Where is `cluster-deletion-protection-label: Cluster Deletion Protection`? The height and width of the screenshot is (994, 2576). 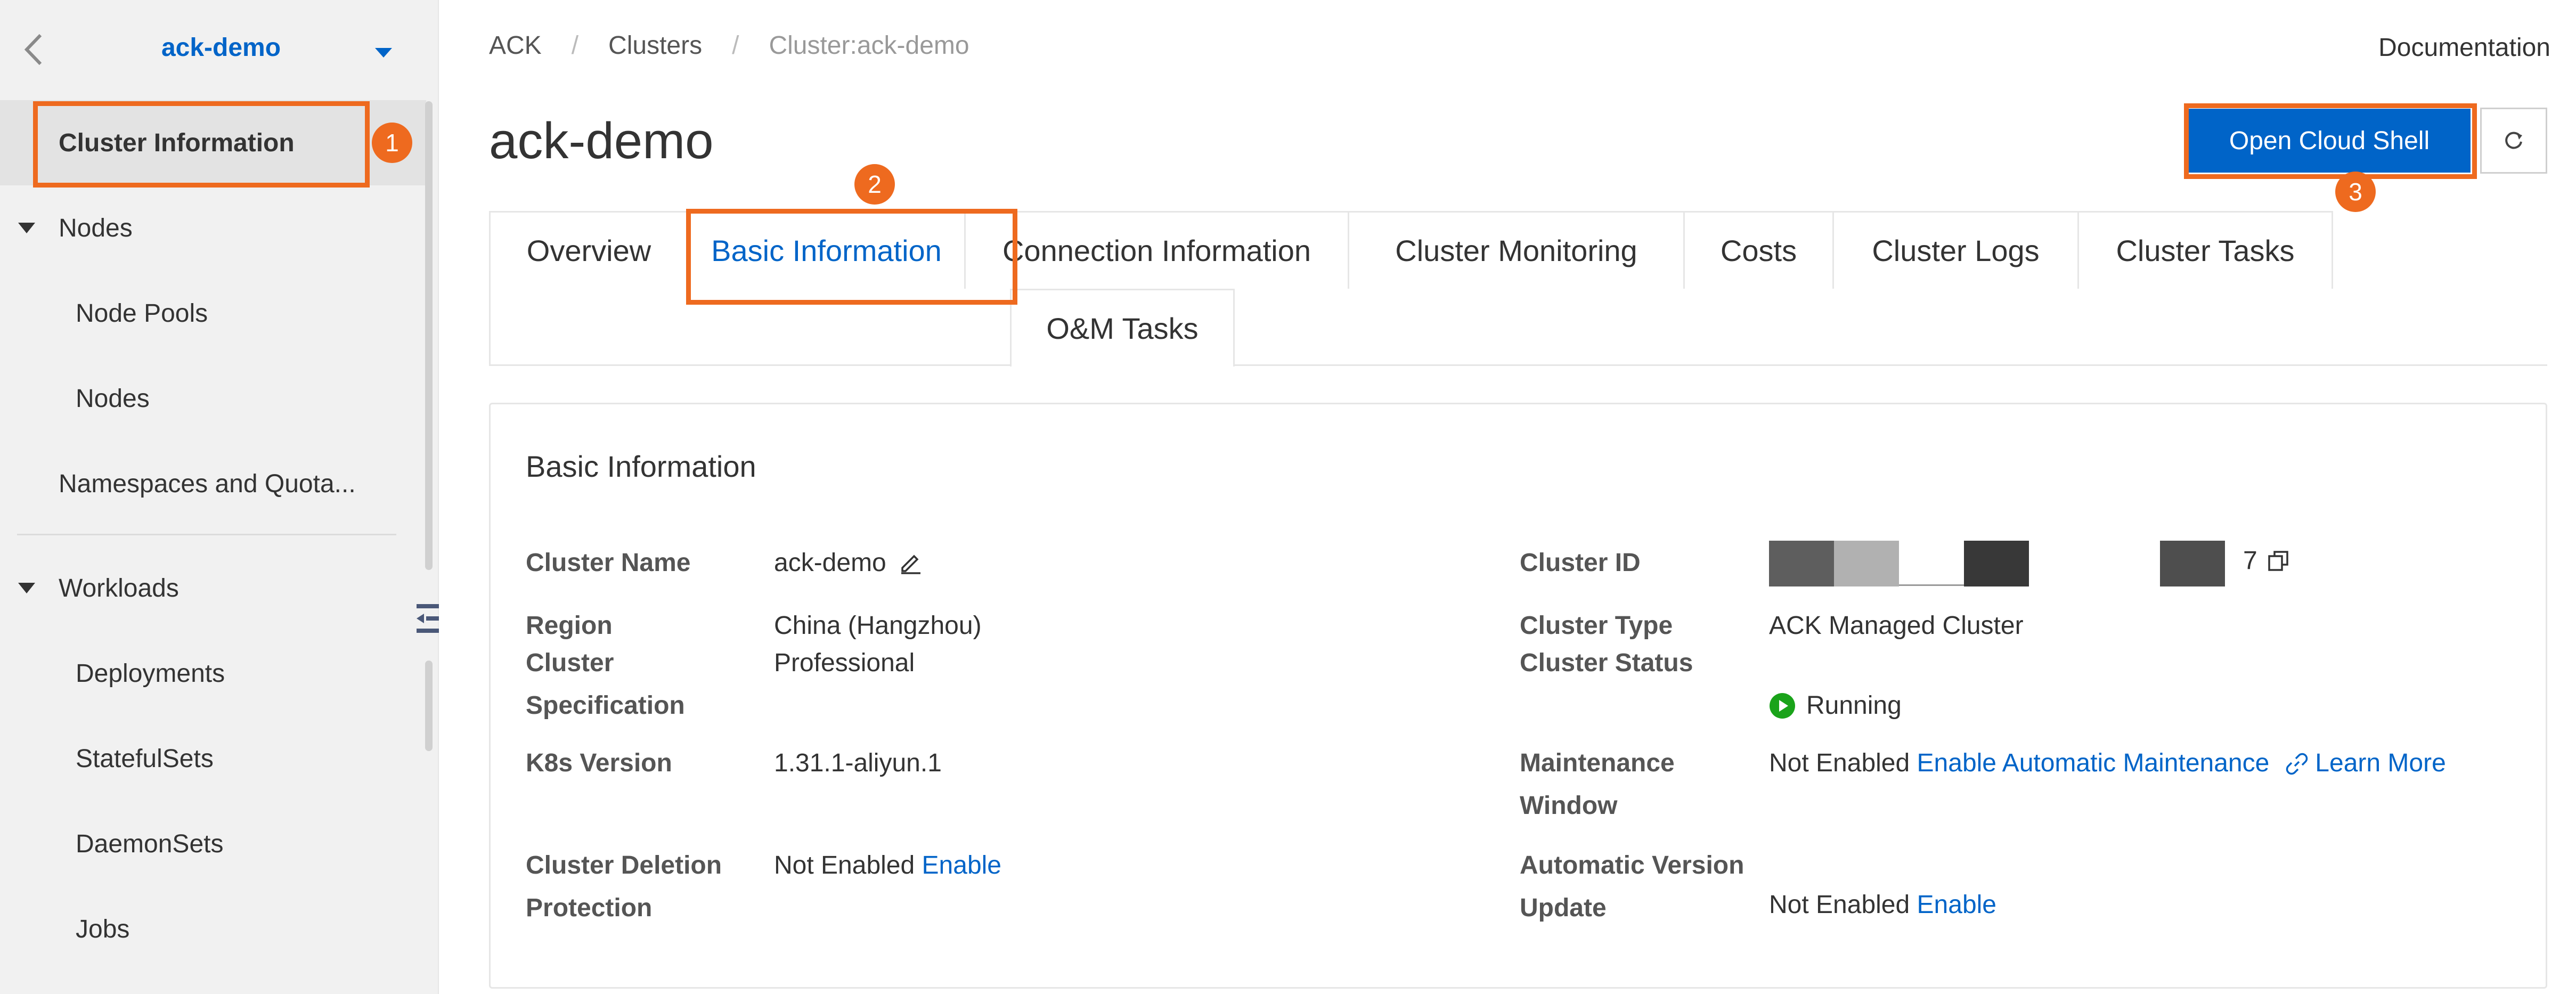
cluster-deletion-protection-label: Cluster Deletion Protection is located at coordinates (624, 886).